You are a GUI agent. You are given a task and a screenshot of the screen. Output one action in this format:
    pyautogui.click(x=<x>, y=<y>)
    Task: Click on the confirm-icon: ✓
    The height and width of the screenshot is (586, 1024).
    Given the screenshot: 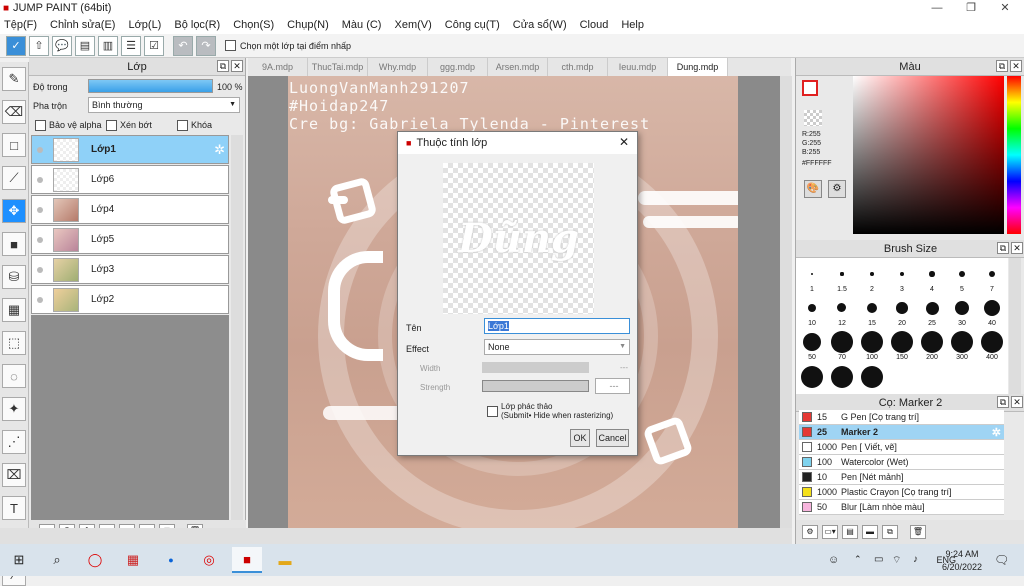 What is the action you would take?
    pyautogui.click(x=16, y=45)
    